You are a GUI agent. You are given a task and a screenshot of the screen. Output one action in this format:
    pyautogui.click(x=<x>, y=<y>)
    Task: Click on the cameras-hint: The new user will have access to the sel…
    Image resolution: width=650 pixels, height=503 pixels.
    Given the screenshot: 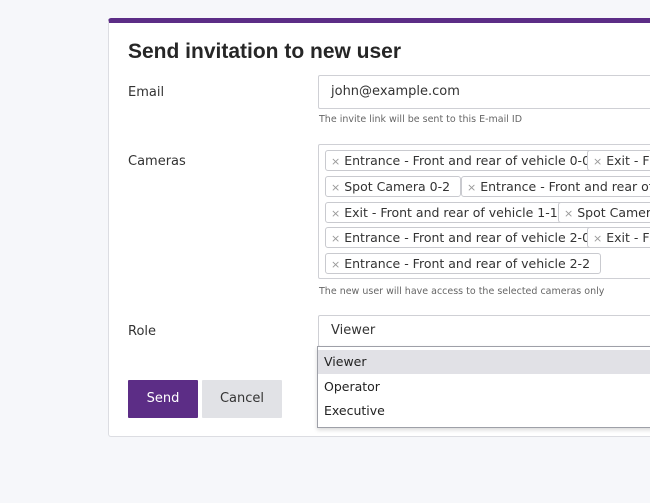 What is the action you would take?
    pyautogui.click(x=462, y=291)
    